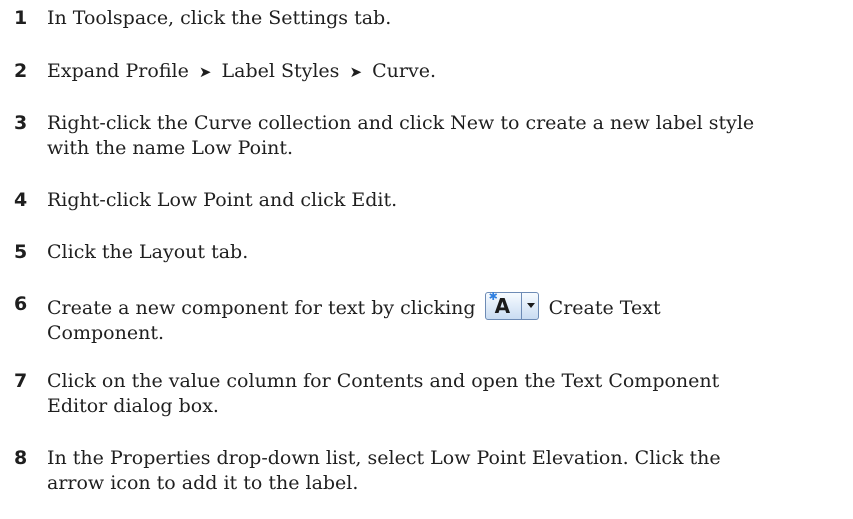 The height and width of the screenshot is (519, 853). Describe the element at coordinates (219, 18) in the screenshot. I see `step-text: In Toolspace, click the Settings tab.` at that location.